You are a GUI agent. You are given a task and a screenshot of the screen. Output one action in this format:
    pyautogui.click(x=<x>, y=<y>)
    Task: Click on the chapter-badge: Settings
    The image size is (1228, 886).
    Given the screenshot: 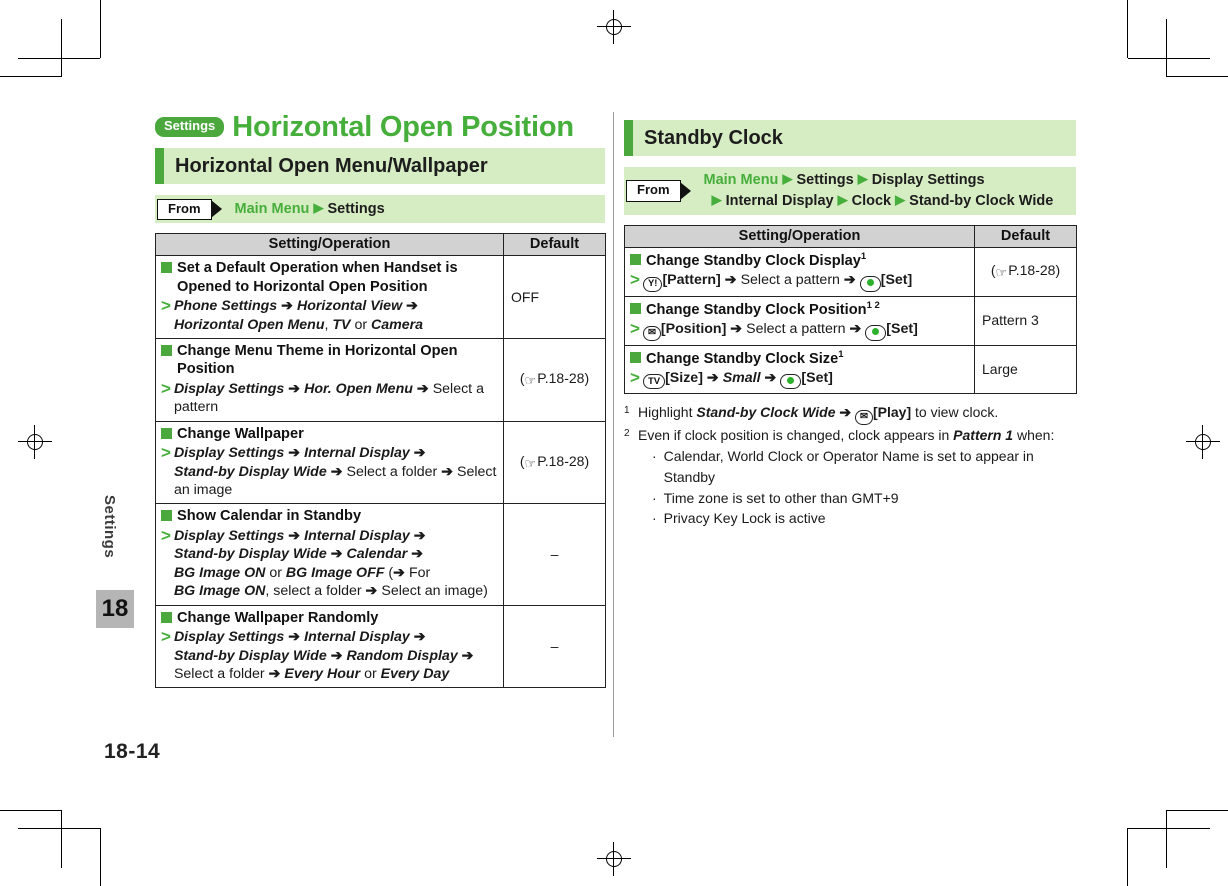 What is the action you would take?
    pyautogui.click(x=190, y=127)
    